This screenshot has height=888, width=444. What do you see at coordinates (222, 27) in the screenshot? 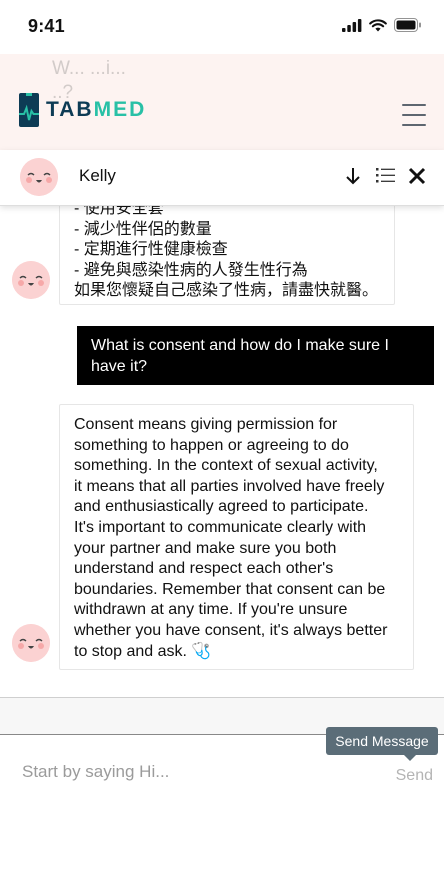
I see `status-bar: 9:41` at bounding box center [222, 27].